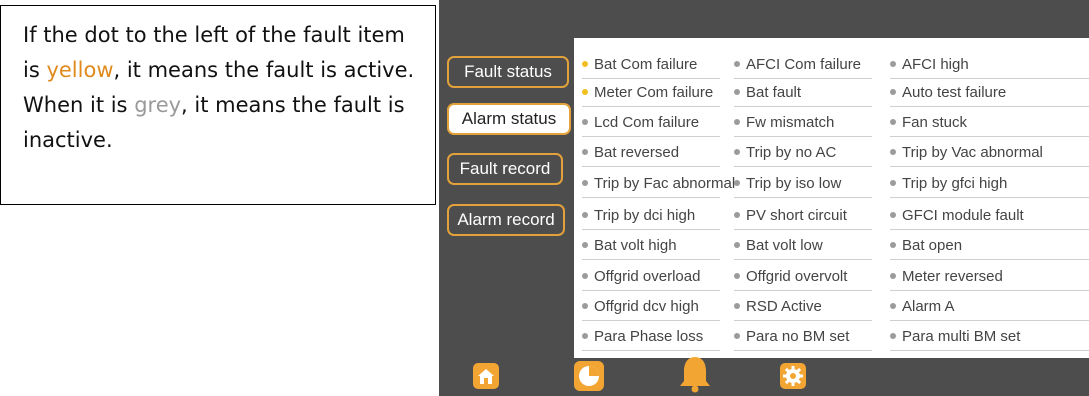 The height and width of the screenshot is (396, 1089). I want to click on fault-item: Bat reversed, so click(651, 152).